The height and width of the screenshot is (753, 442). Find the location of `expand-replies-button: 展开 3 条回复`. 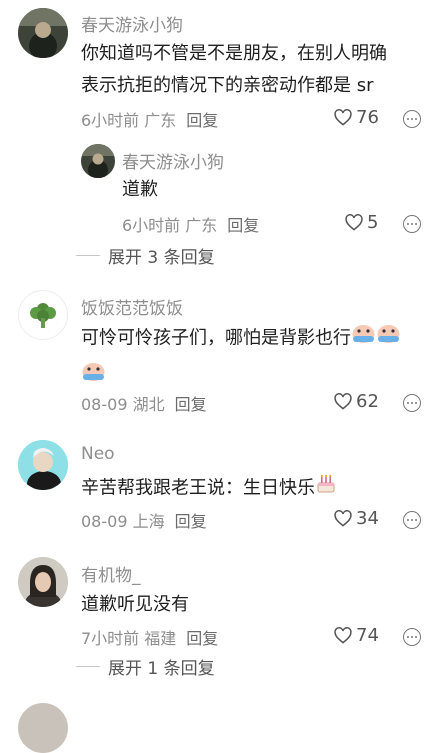

expand-replies-button: 展开 3 条回复 is located at coordinates (145, 255).